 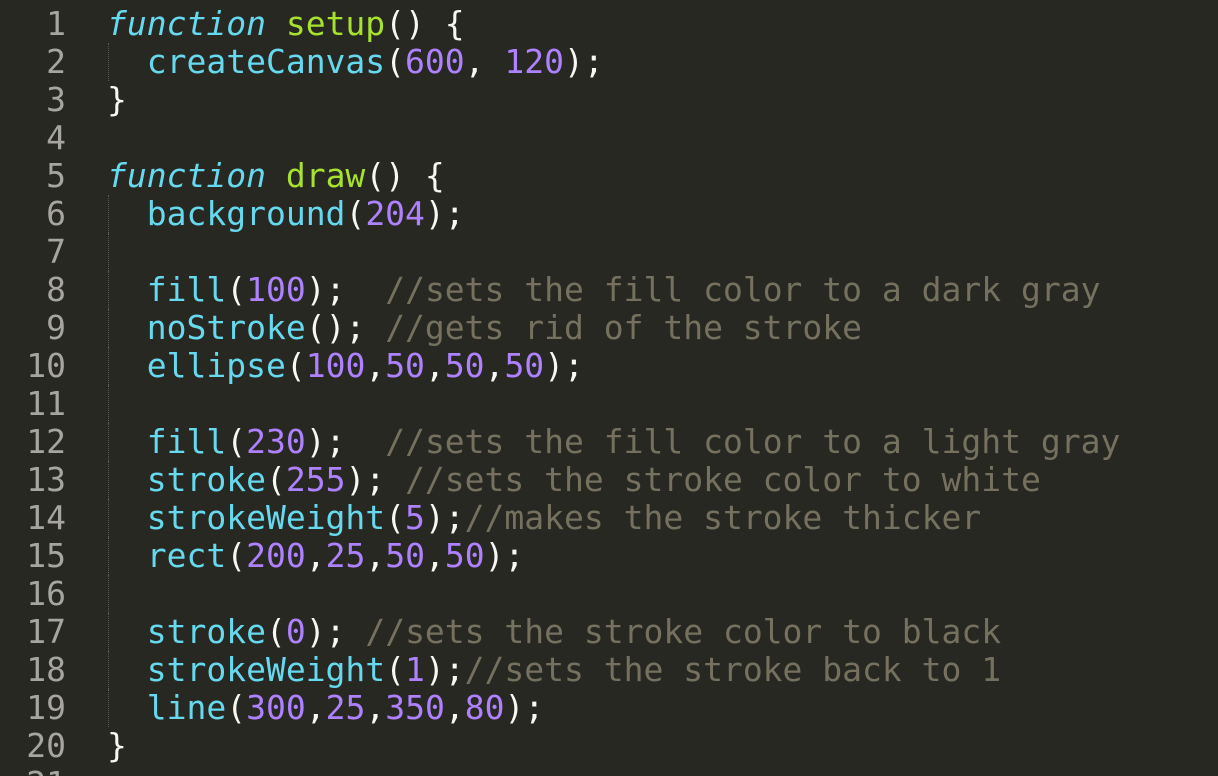 What do you see at coordinates (355, 62) in the screenshot?
I see `code-text: createCanvas(600, 120);` at bounding box center [355, 62].